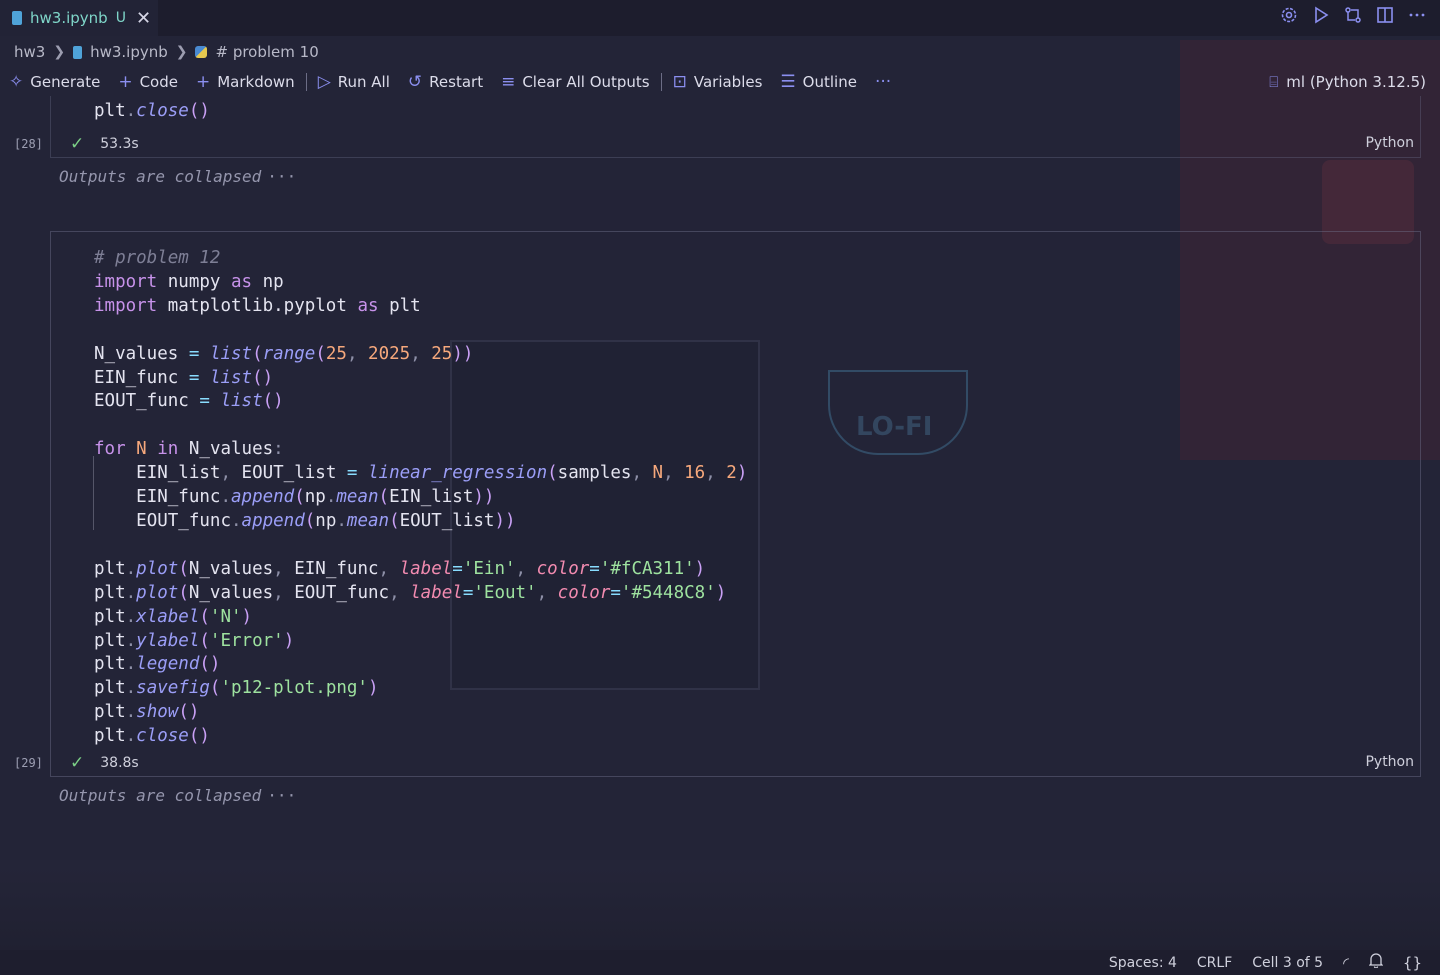 Image resolution: width=1440 pixels, height=975 pixels. I want to click on add-markdown-cell-button: + Markdown, so click(245, 82).